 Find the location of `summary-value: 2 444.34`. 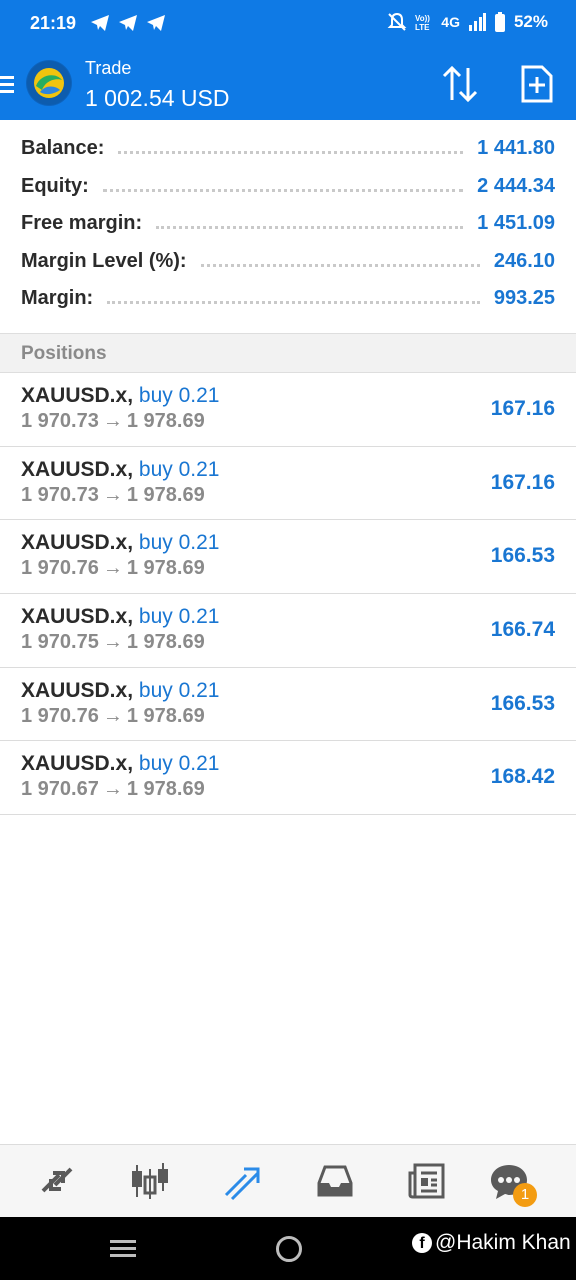

summary-value: 2 444.34 is located at coordinates (516, 185).